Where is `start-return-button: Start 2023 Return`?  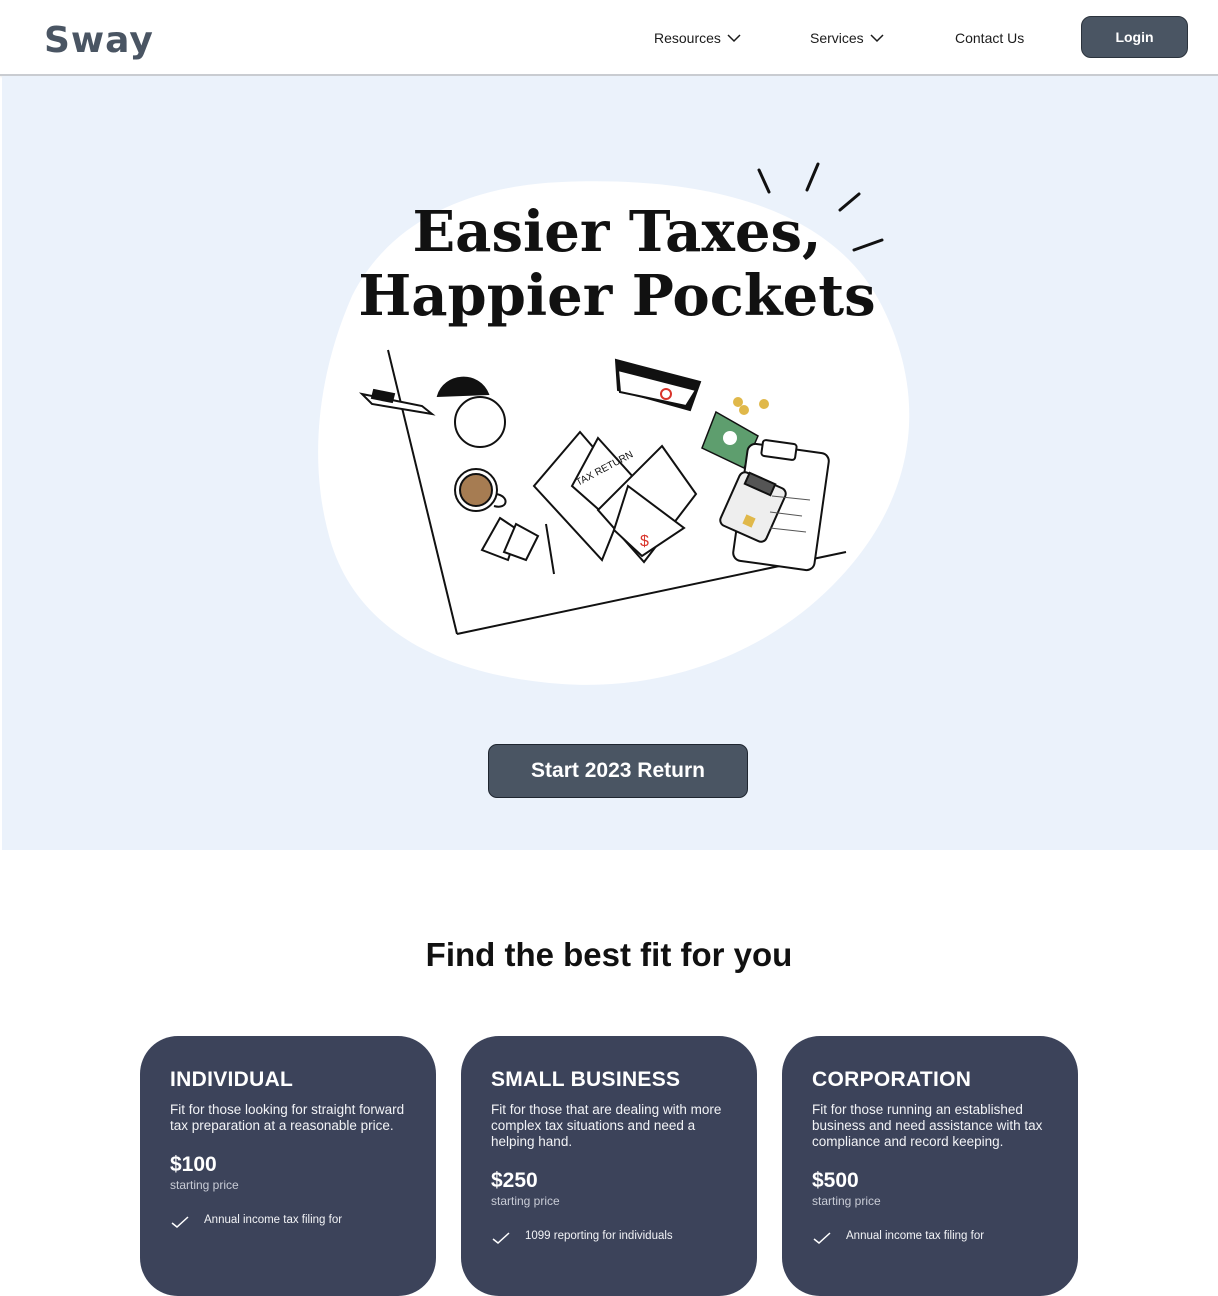 start-return-button: Start 2023 Return is located at coordinates (618, 771).